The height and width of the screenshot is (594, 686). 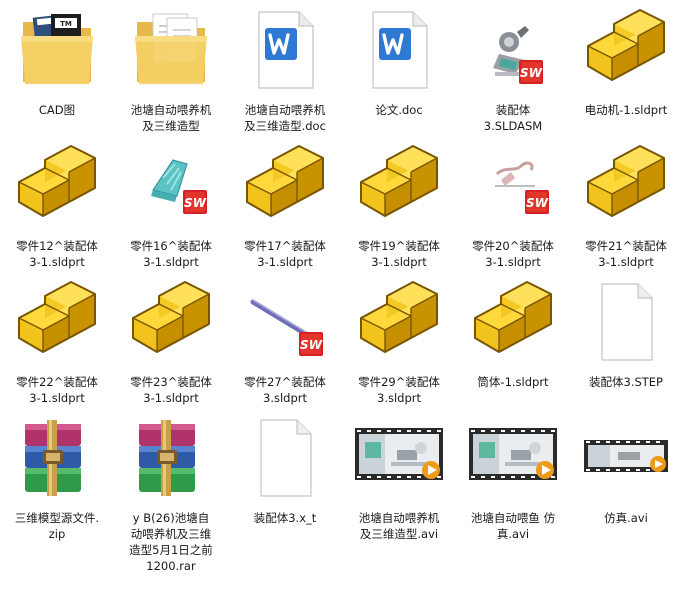 I want to click on file-name-label: 仿真.avi, so click(x=626, y=518).